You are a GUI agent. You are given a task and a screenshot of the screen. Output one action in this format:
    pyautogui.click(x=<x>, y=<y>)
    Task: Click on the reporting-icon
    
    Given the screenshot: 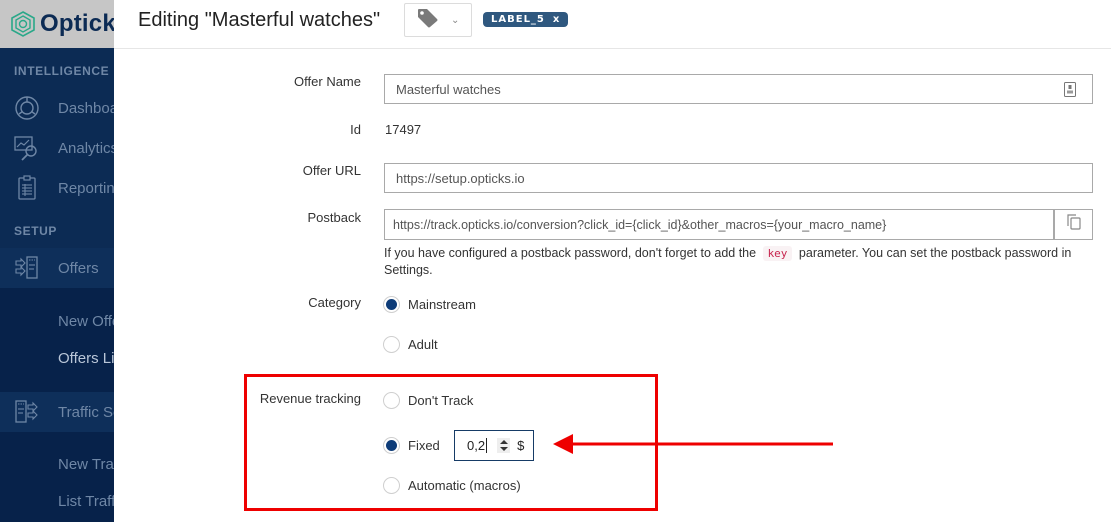 What is the action you would take?
    pyautogui.click(x=27, y=188)
    